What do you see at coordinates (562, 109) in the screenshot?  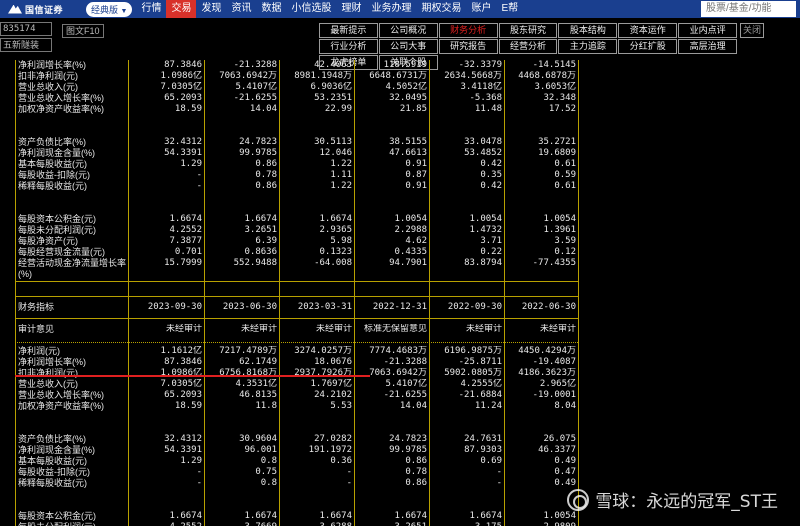 I see `table-cell: 17.52` at bounding box center [562, 109].